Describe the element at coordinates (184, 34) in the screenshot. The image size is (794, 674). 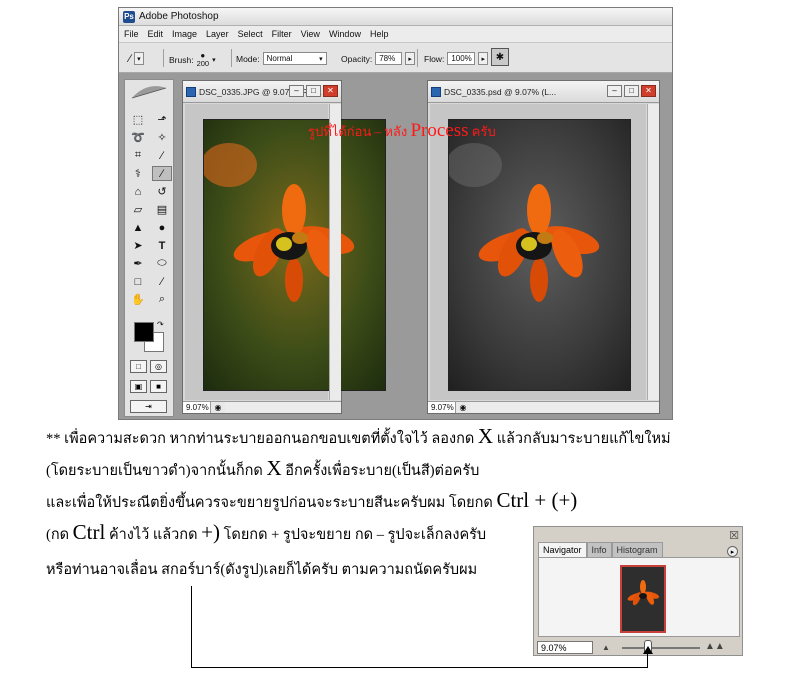
I see `menu-image: Image` at that location.